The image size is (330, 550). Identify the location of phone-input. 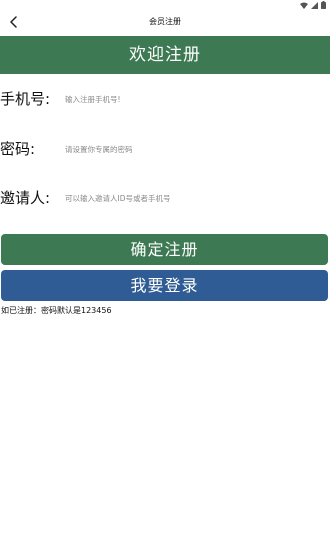
(190, 99).